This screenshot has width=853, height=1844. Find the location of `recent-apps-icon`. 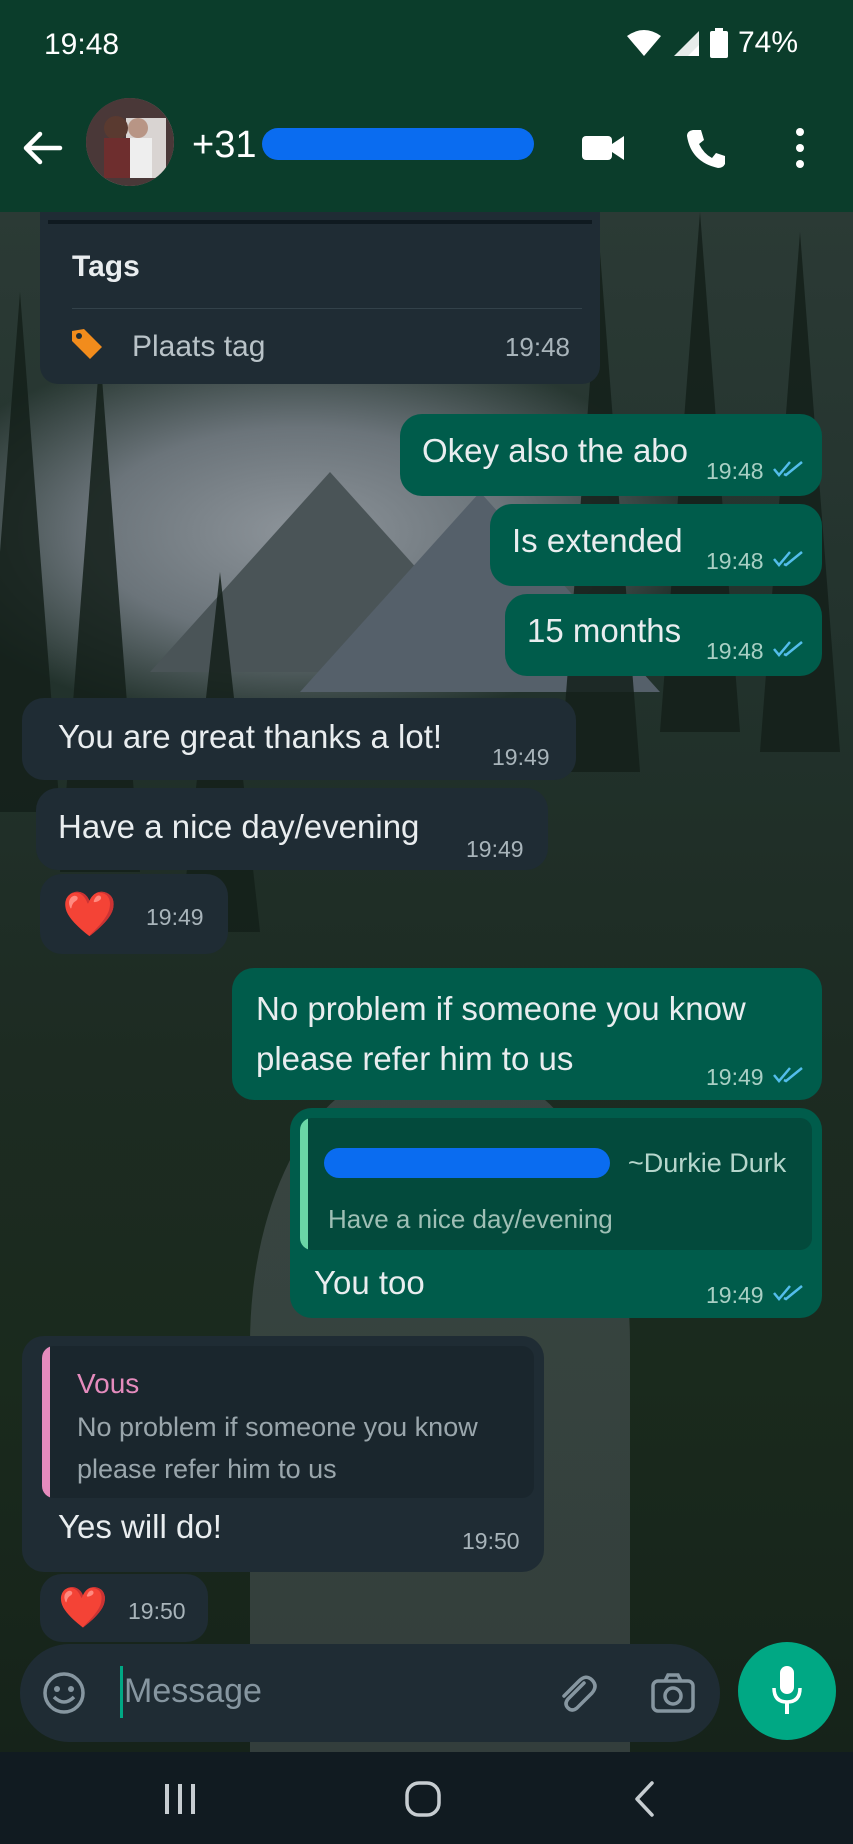

recent-apps-icon is located at coordinates (180, 1799).